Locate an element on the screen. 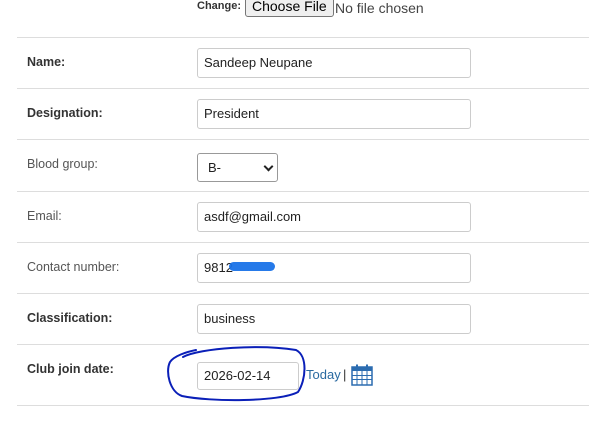  designation-row: Designation: President is located at coordinates (303, 113).